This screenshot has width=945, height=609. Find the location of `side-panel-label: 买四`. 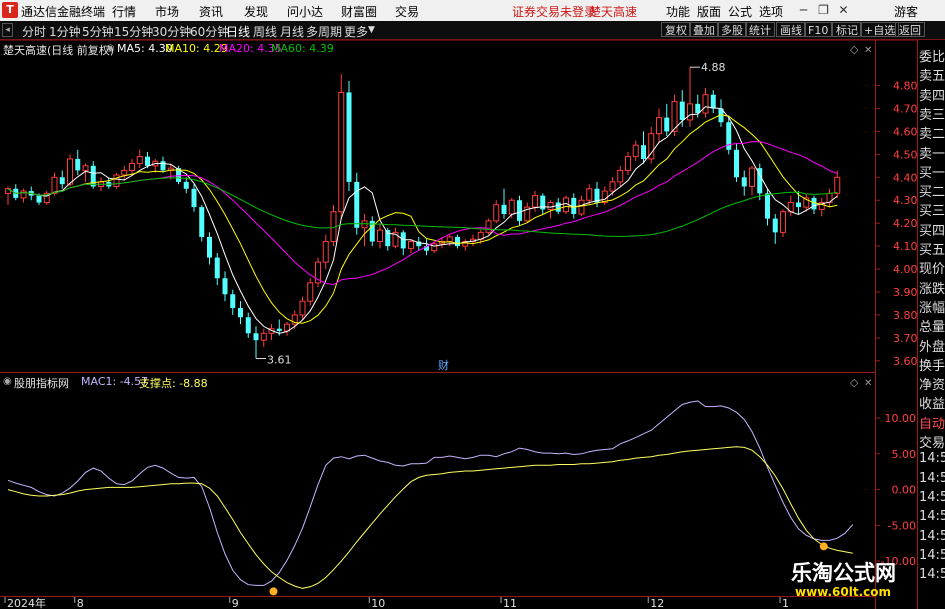

side-panel-label: 买四 is located at coordinates (932, 231).